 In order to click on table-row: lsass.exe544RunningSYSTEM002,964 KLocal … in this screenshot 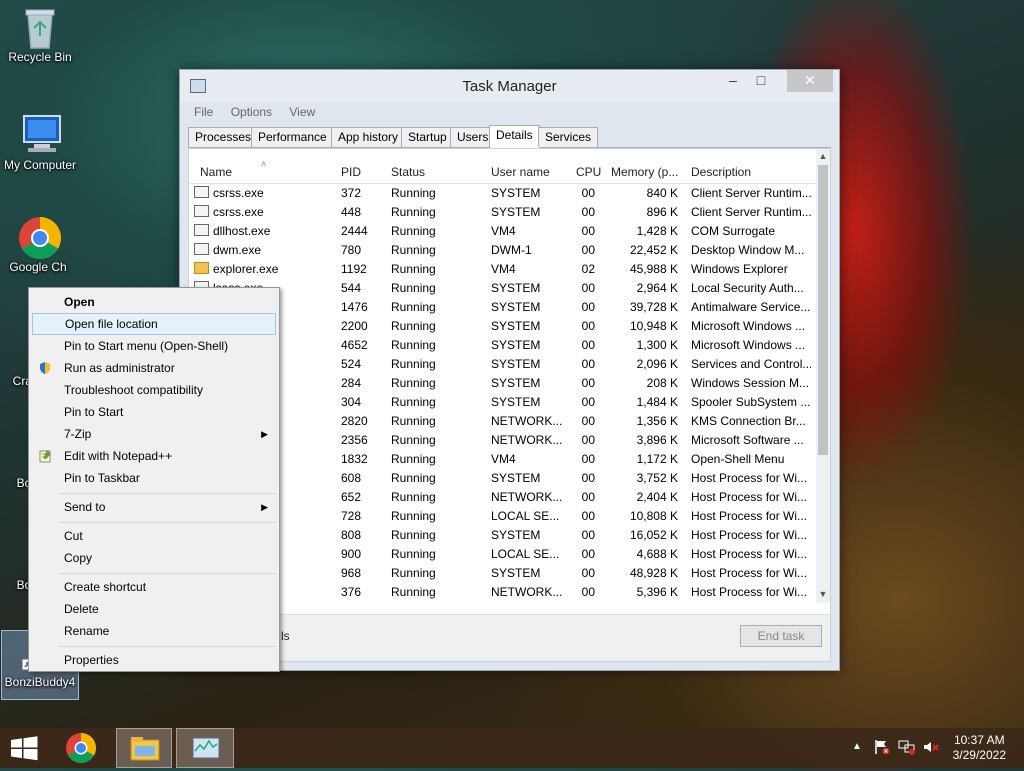, I will do `click(502, 288)`.